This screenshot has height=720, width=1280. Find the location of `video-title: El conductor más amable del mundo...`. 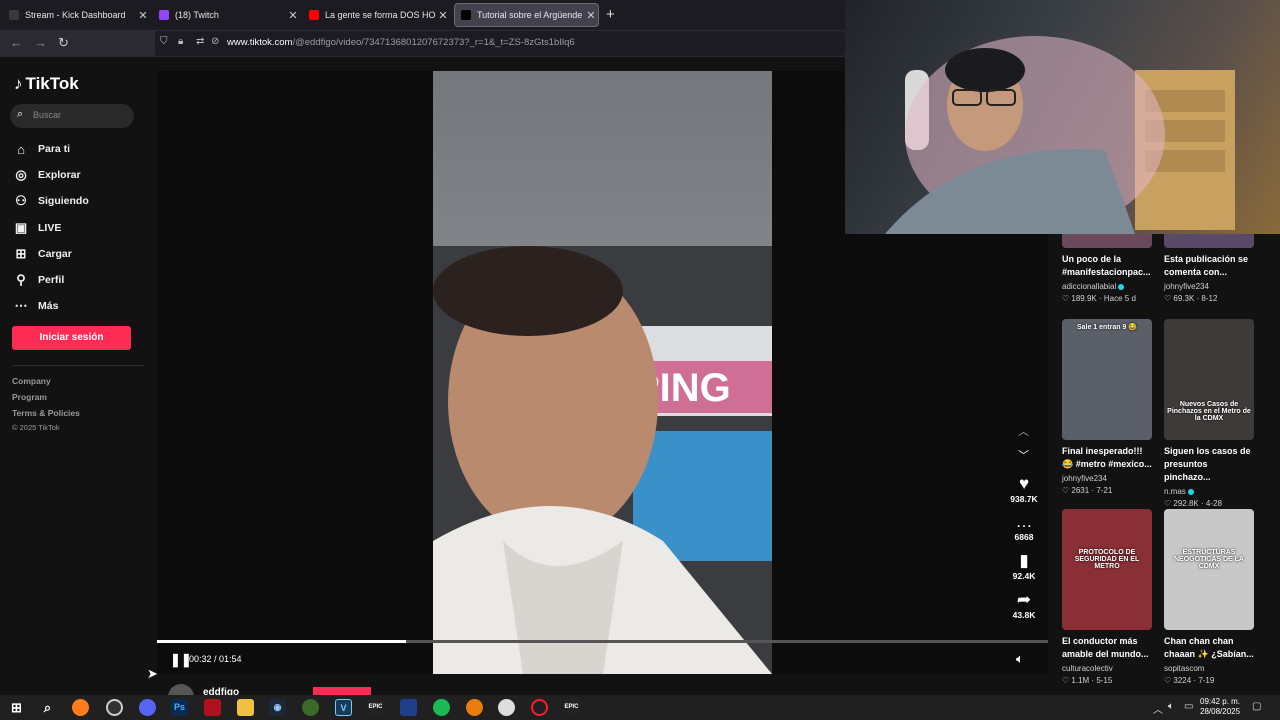

video-title: El conductor más amable del mundo... is located at coordinates (1108, 648).